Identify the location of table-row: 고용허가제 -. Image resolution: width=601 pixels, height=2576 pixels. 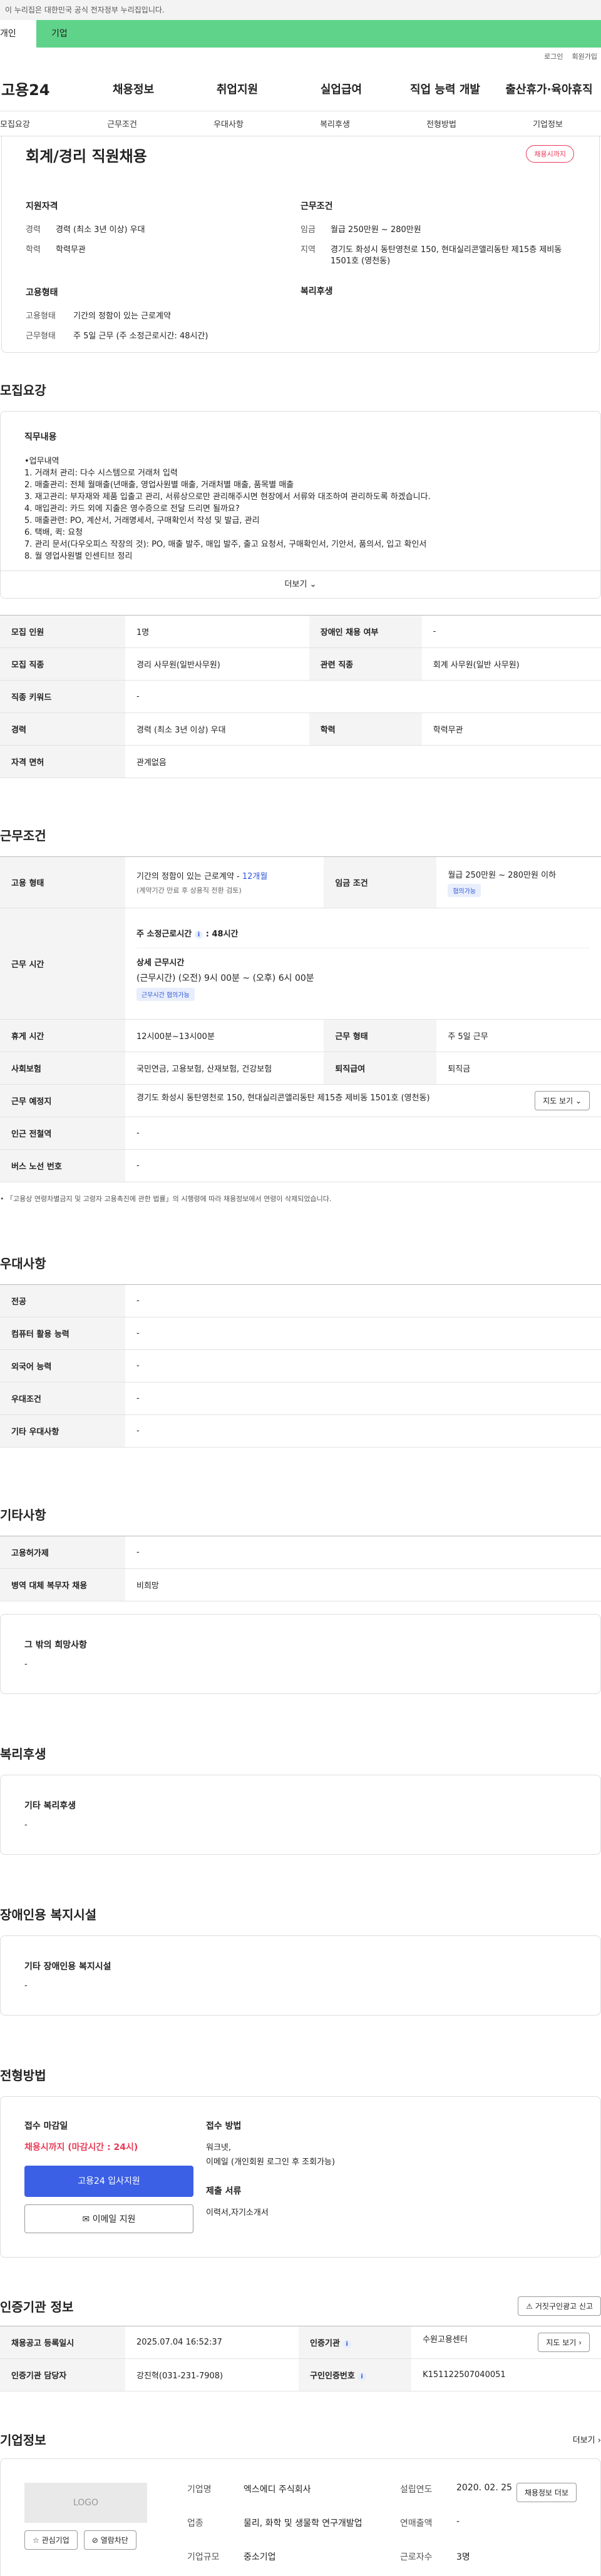
(300, 1552).